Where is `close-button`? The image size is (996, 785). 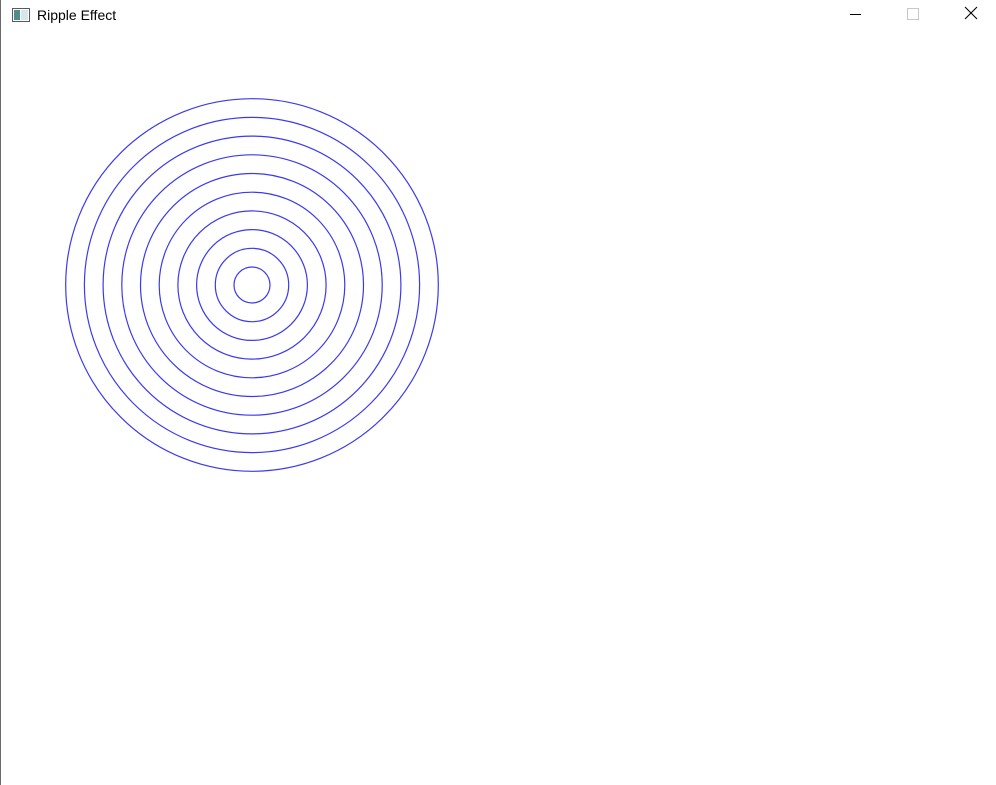
close-button is located at coordinates (971, 15).